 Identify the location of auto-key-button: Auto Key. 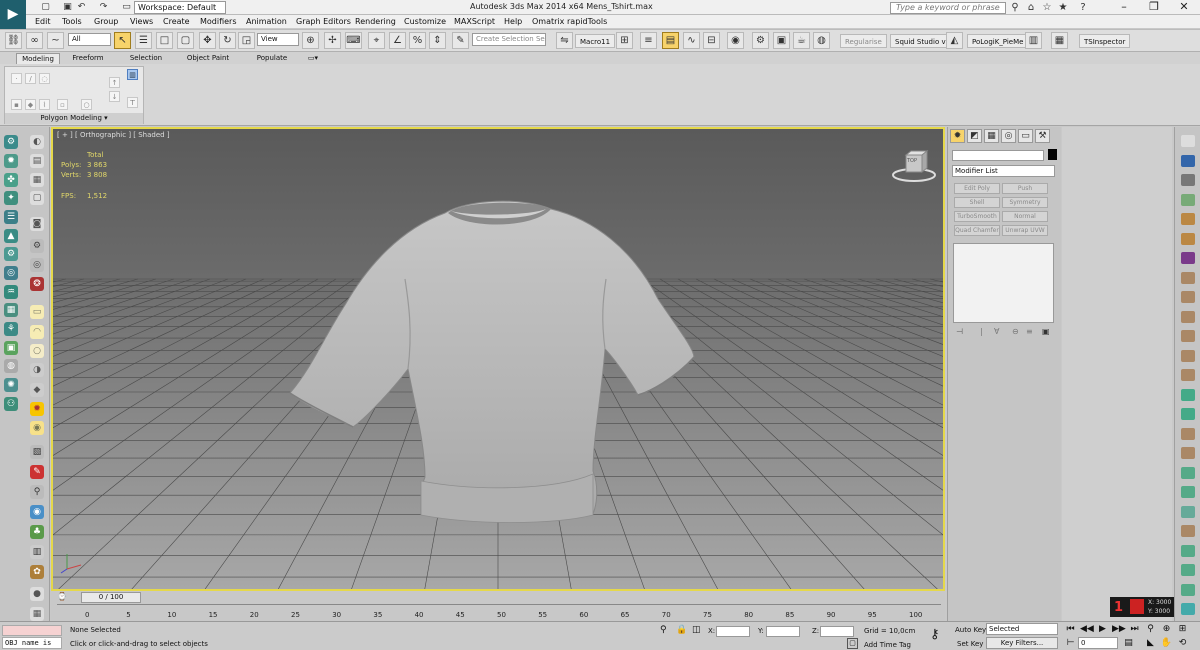
(970, 630).